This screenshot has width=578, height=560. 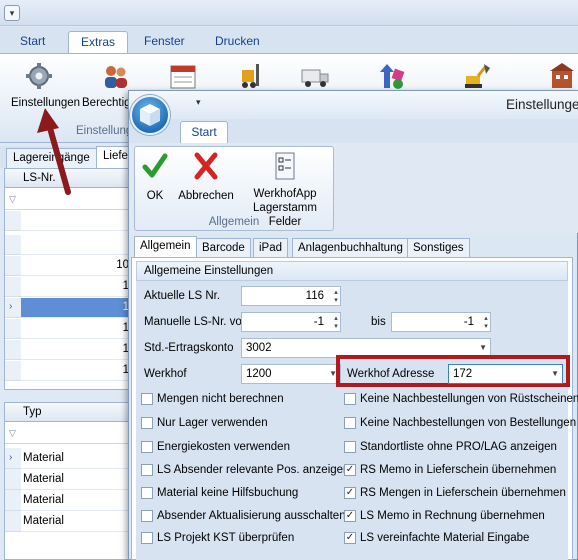 What do you see at coordinates (561, 76) in the screenshot?
I see `building-icon` at bounding box center [561, 76].